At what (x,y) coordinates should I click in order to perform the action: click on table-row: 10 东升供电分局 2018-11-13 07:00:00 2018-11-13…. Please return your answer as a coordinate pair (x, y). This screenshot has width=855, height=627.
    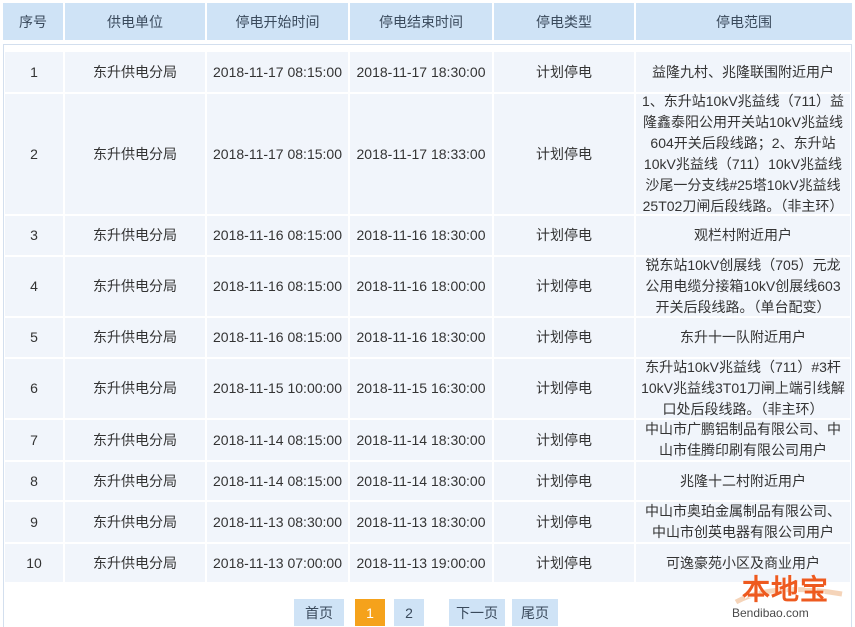
    Looking at the image, I should click on (427, 563).